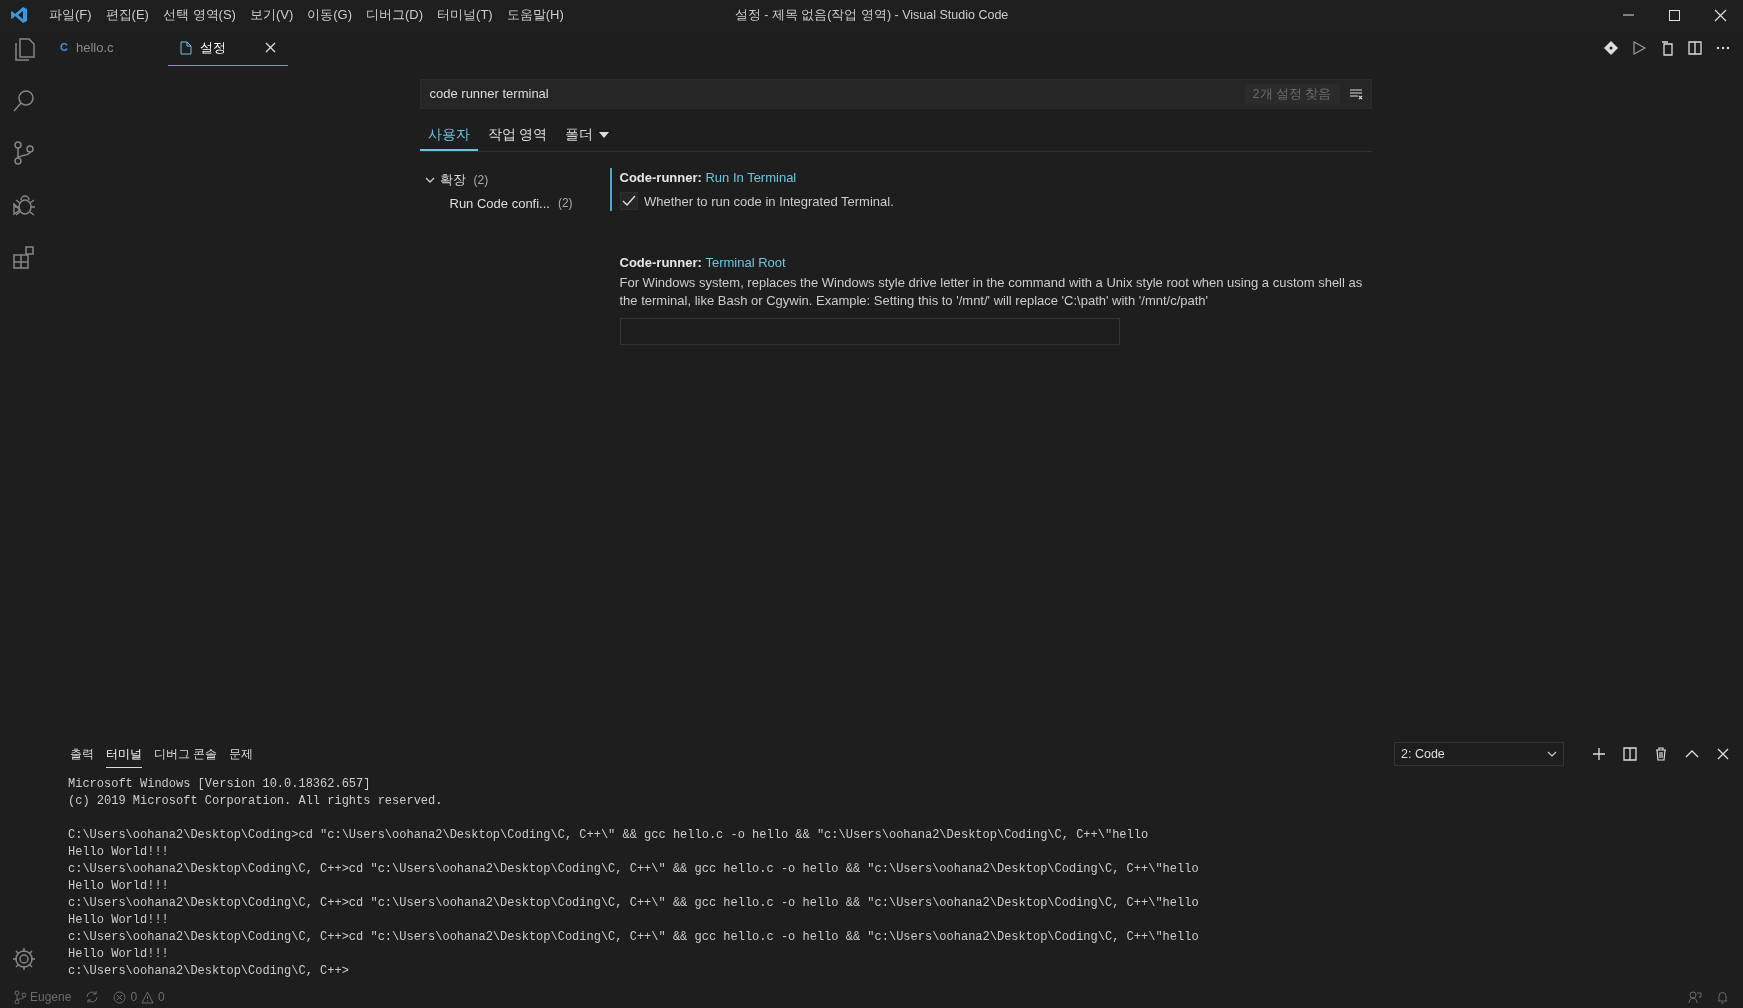  Describe the element at coordinates (456, 180) in the screenshot. I see `toc-item: 확장 (2)` at that location.